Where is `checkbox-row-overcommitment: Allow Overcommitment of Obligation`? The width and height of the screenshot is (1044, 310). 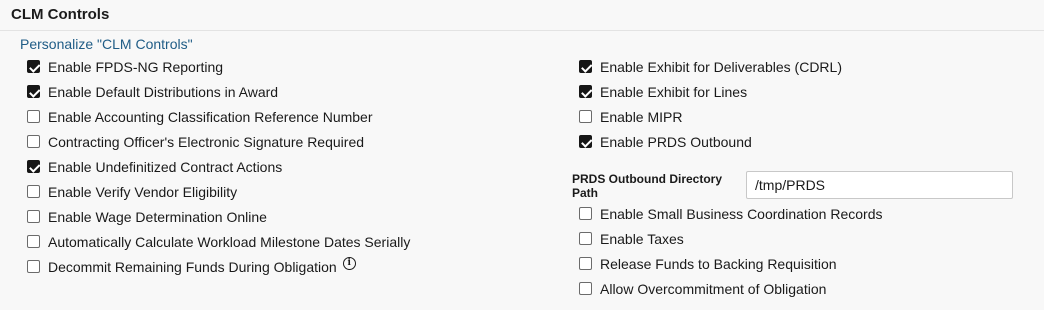
checkbox-row-overcommitment: Allow Overcommitment of Obligation is located at coordinates (730, 288).